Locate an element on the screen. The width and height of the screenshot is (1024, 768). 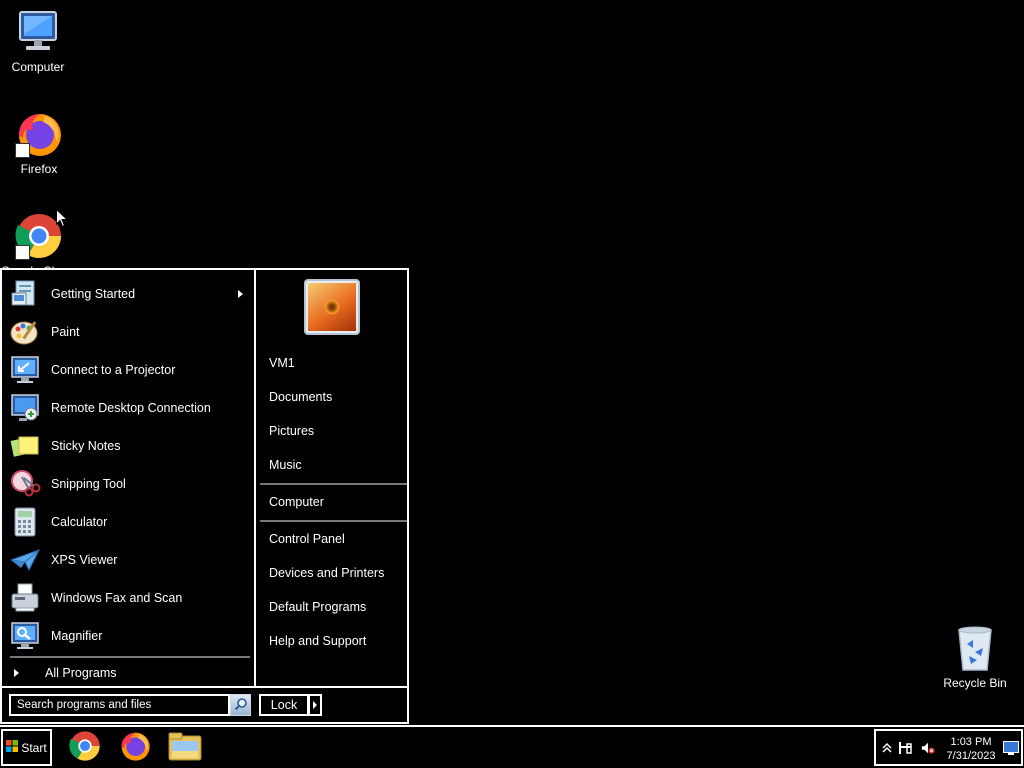
taskbar-chrome-button is located at coordinates (85, 747).